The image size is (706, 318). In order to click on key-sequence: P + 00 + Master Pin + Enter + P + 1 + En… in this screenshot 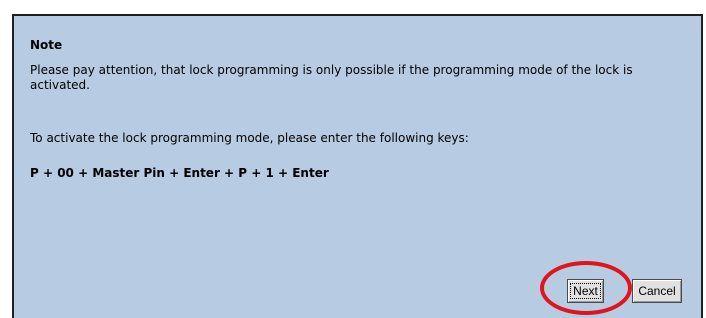, I will do `click(179, 173)`.